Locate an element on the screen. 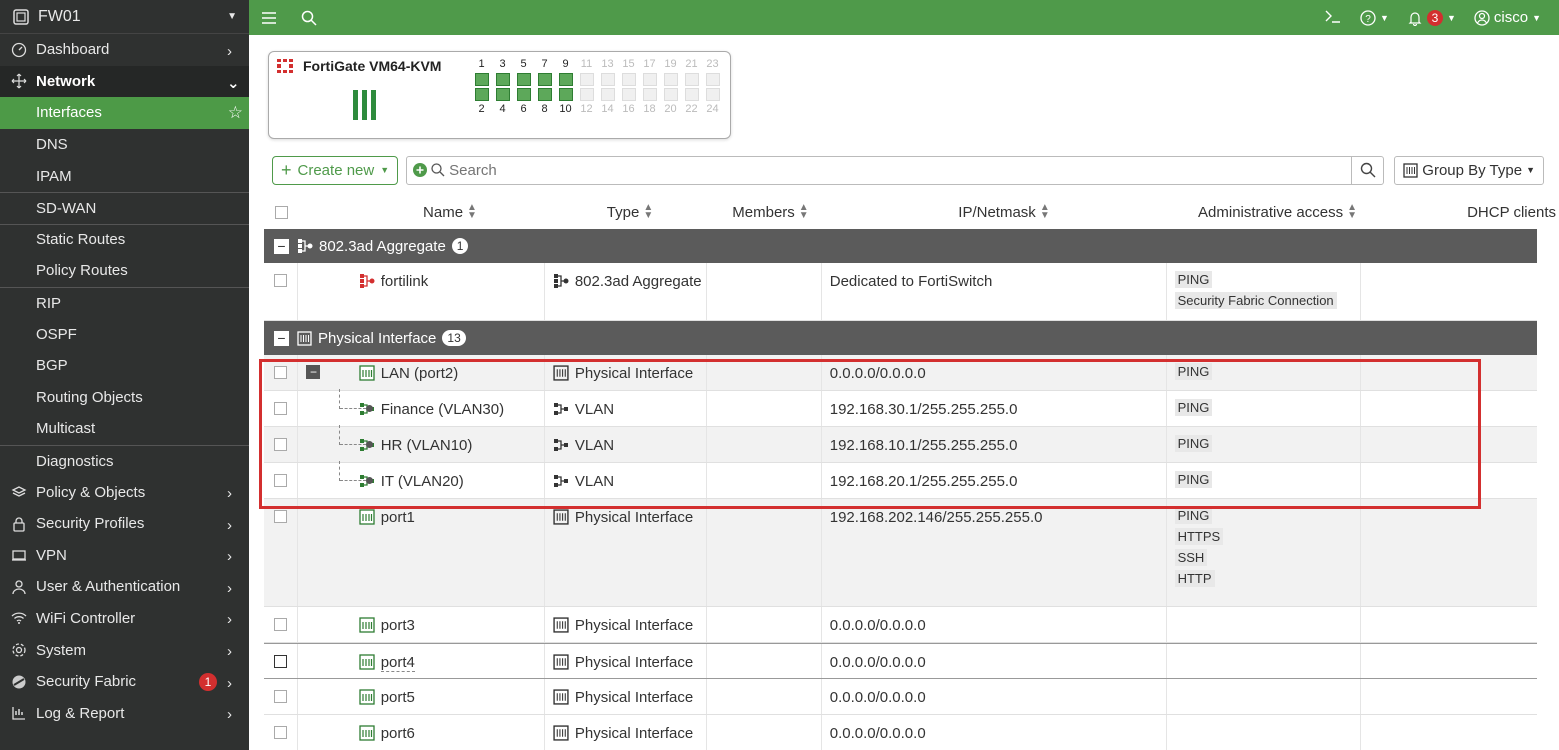  sidebar-item-user-authentication: User & Authentication › is located at coordinates (124, 587).